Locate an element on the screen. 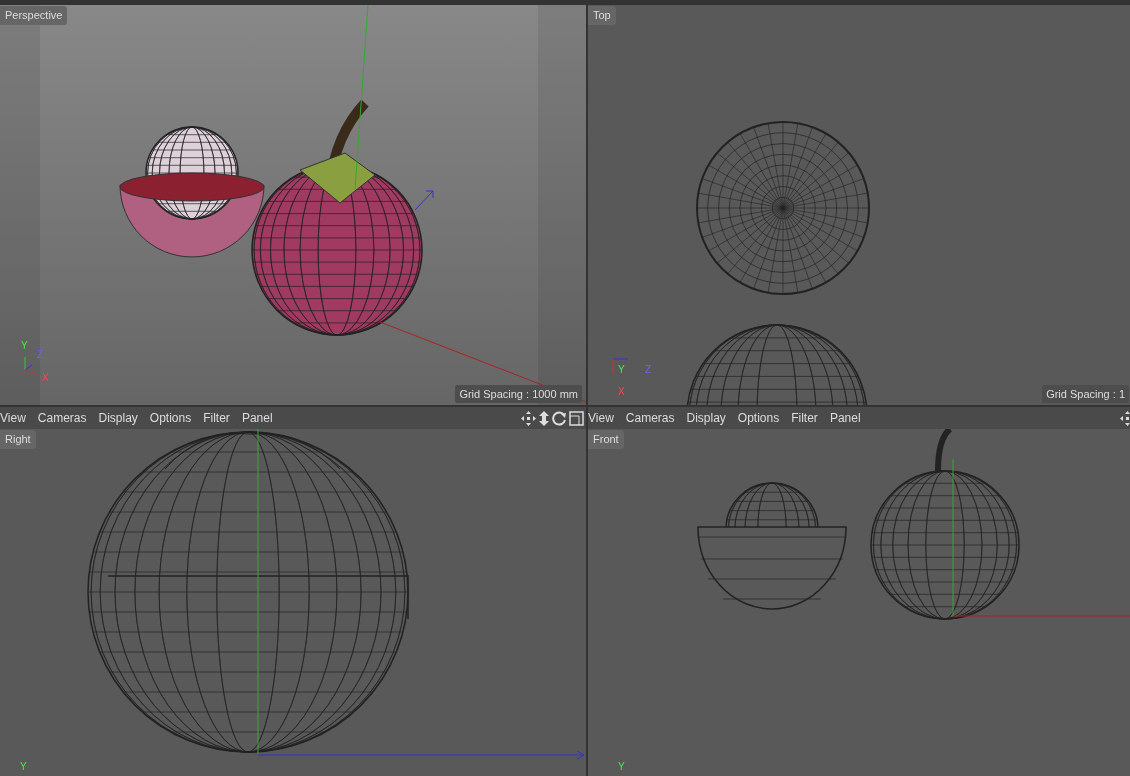 The image size is (1130, 776). maximize-icon is located at coordinates (576, 418).